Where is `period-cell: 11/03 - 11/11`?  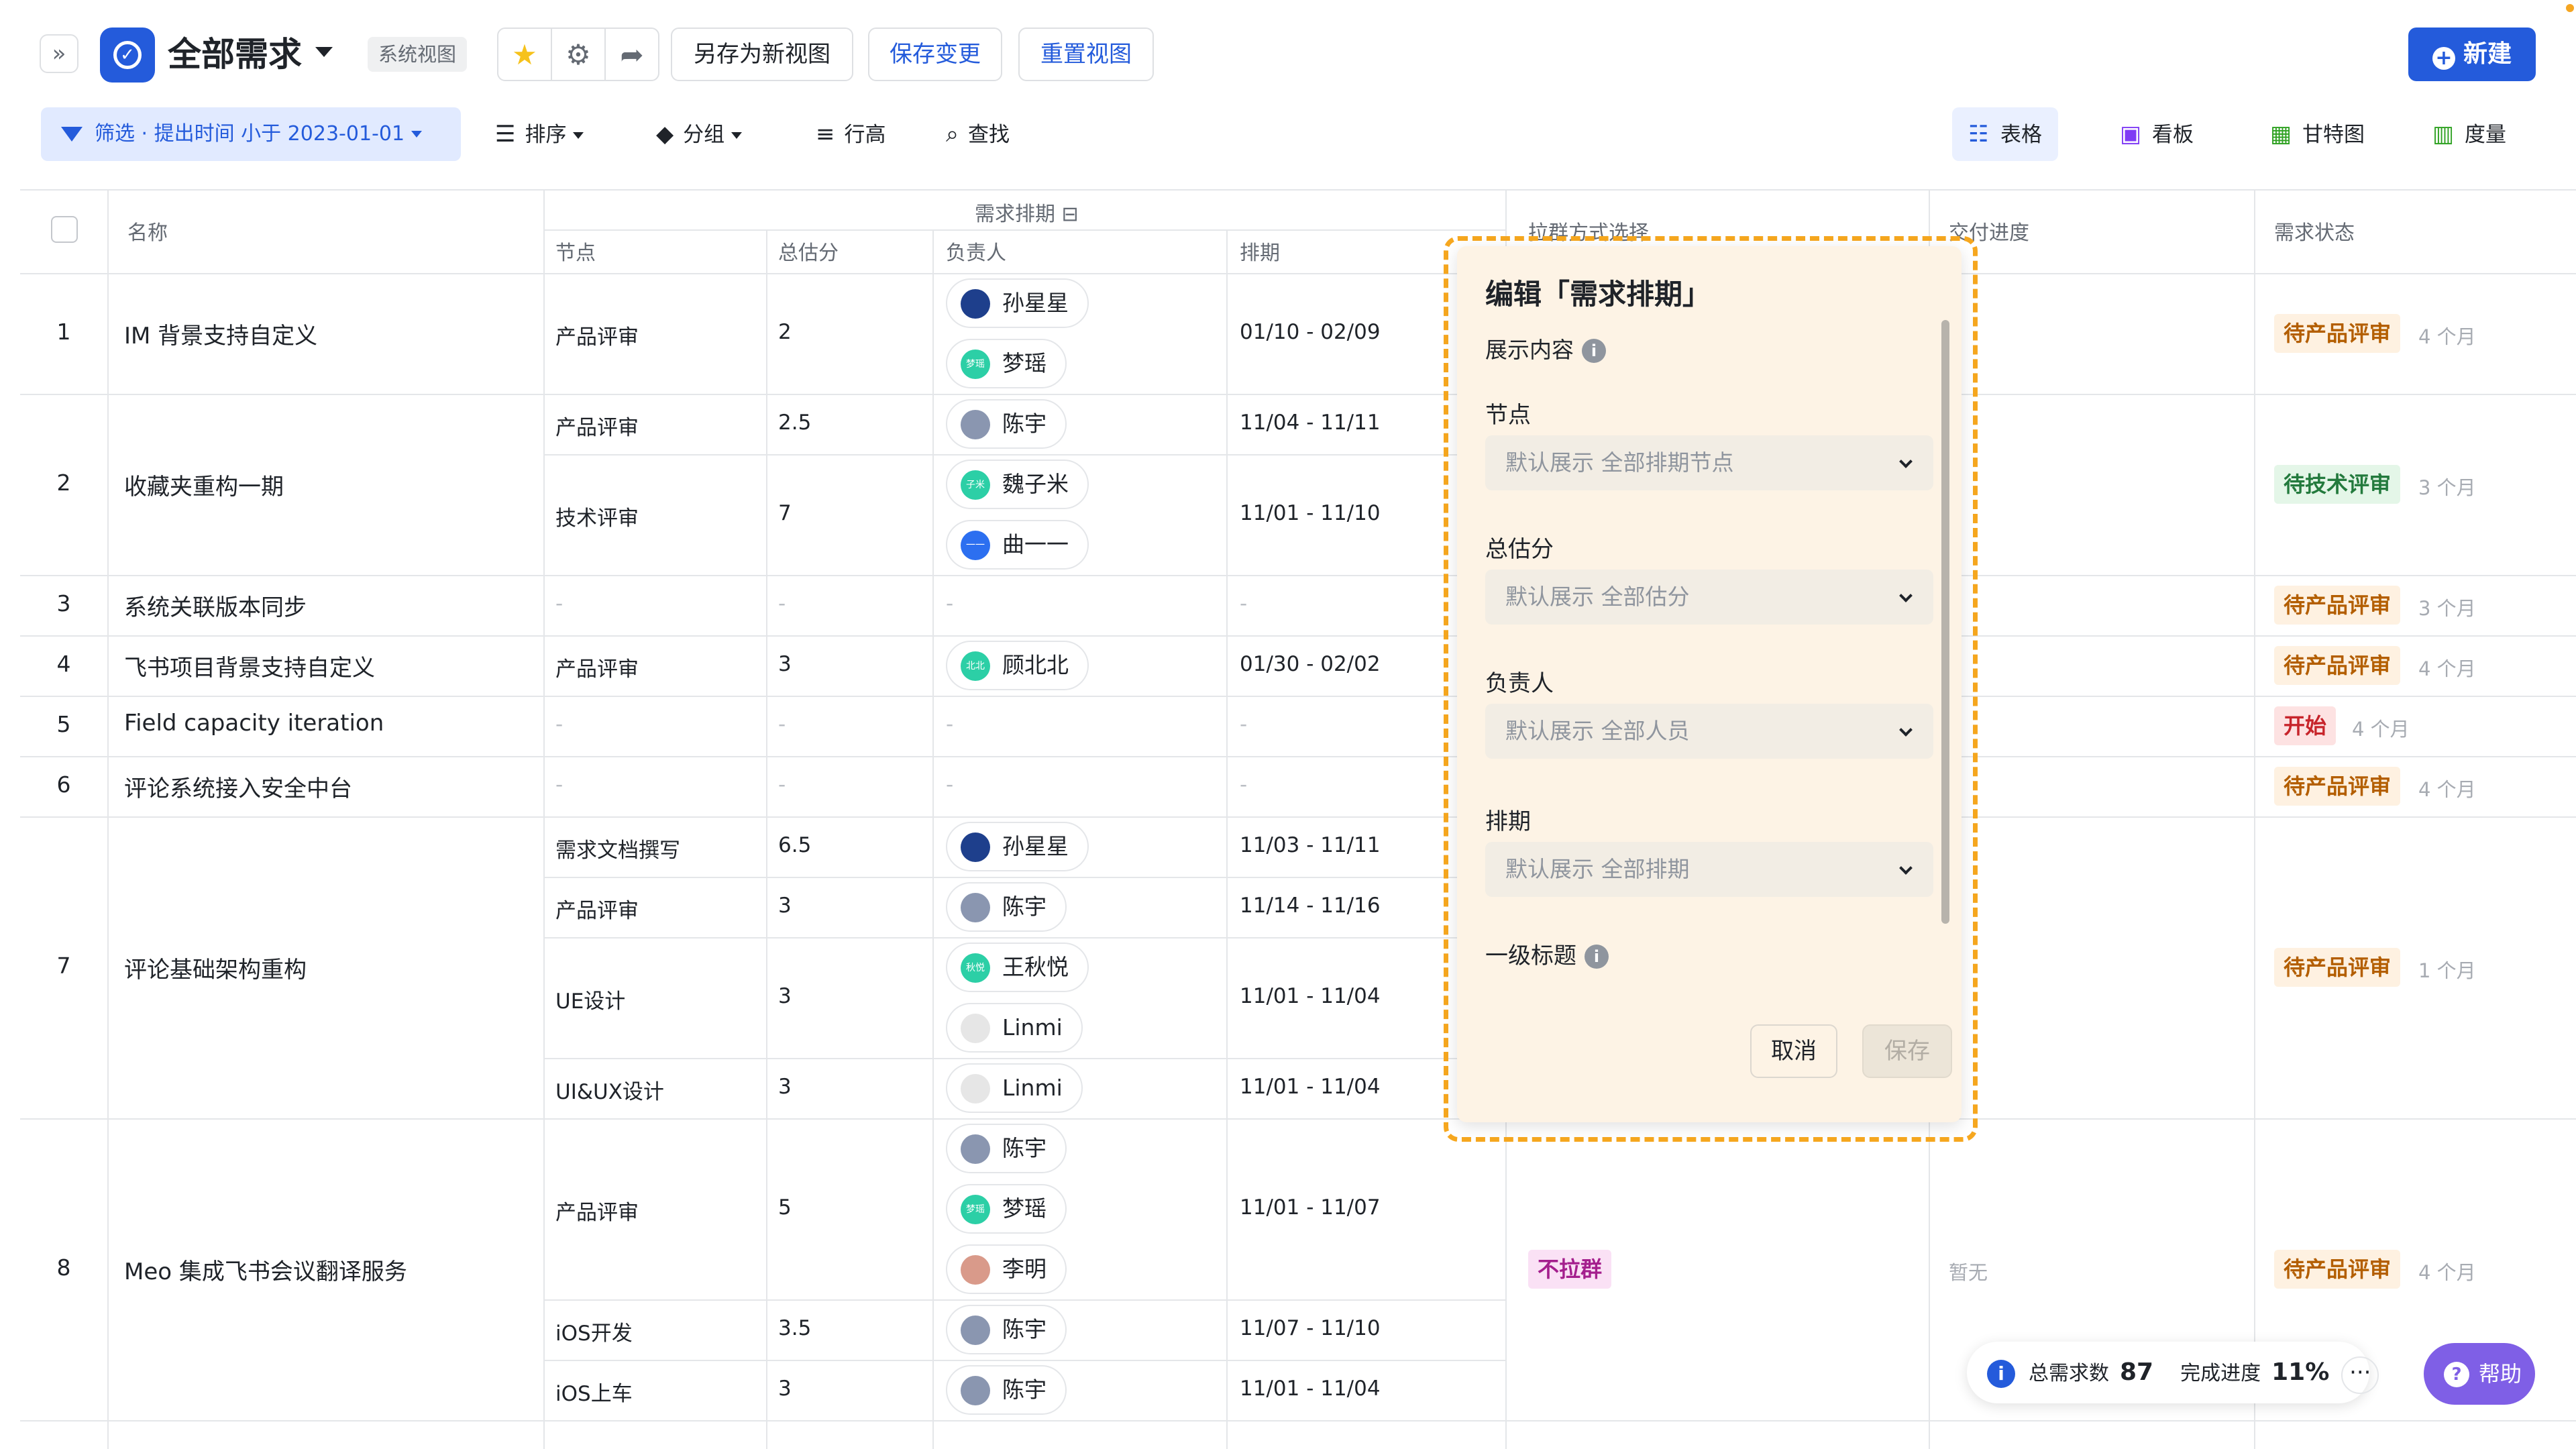
period-cell: 11/03 - 11/11 is located at coordinates (1310, 845).